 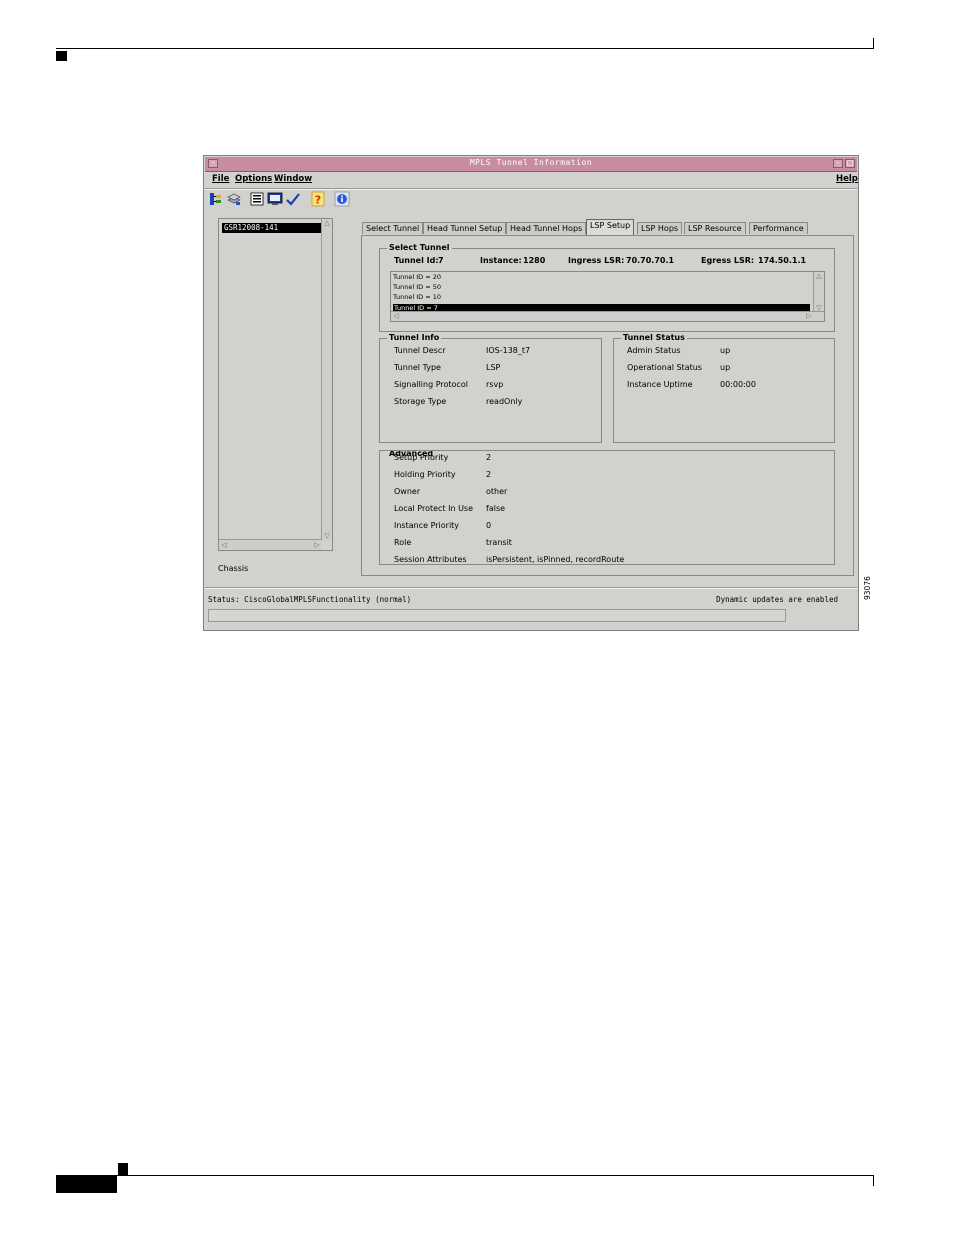 I want to click on tab-performance: Performance, so click(x=778, y=228).